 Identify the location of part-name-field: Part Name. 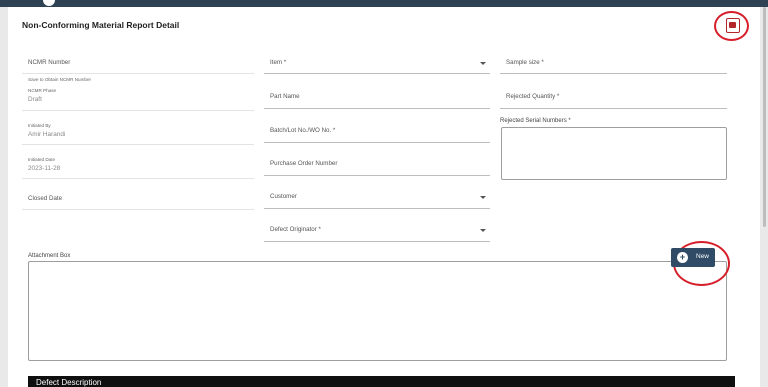
(377, 96).